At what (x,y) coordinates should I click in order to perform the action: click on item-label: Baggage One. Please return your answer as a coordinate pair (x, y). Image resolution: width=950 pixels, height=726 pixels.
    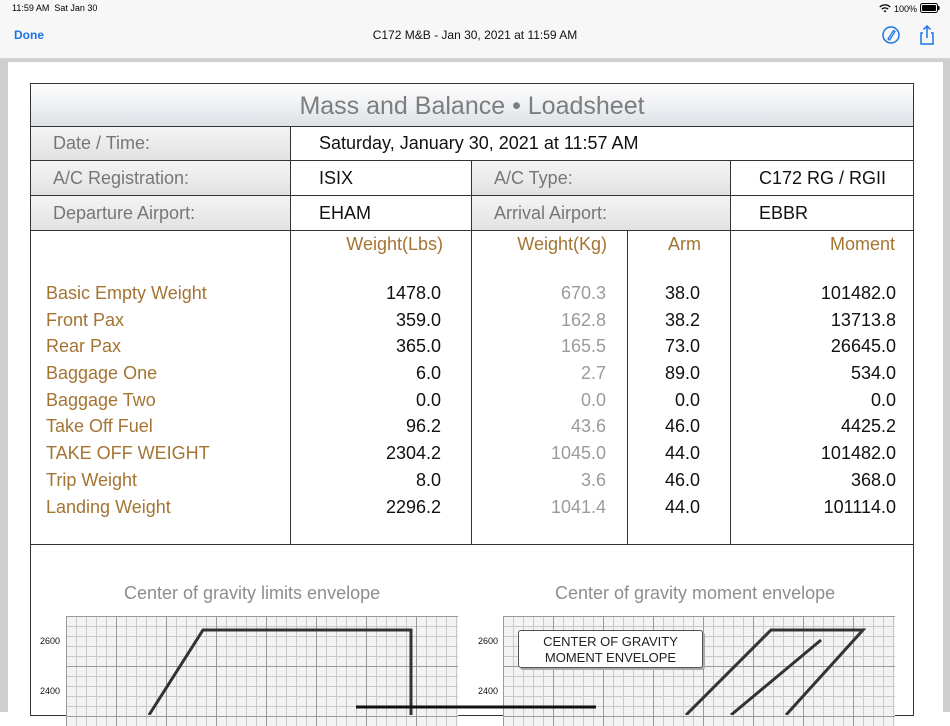
    Looking at the image, I should click on (102, 373).